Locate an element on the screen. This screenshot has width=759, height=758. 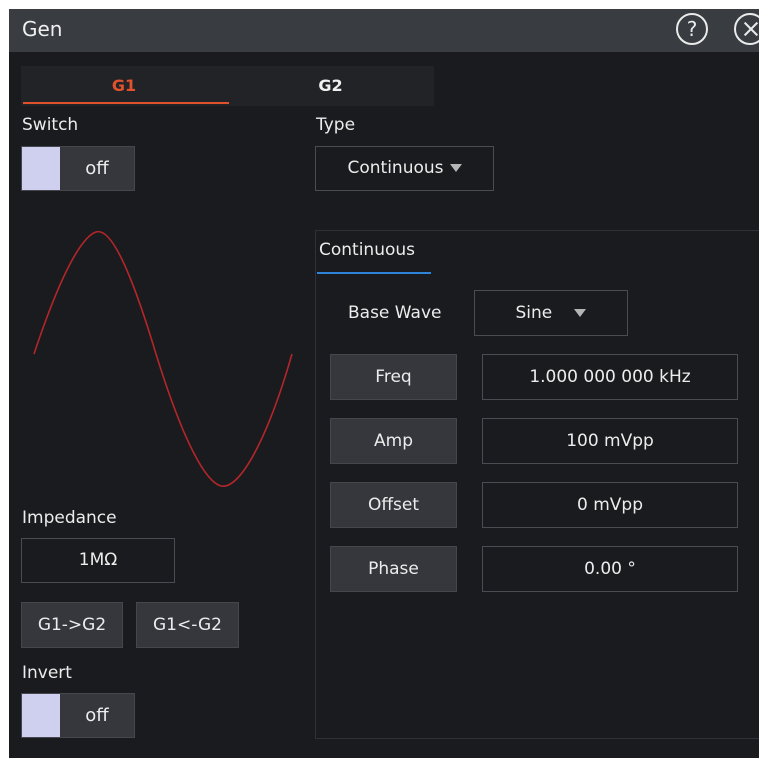
impedance-label: Impedance is located at coordinates (69, 518).